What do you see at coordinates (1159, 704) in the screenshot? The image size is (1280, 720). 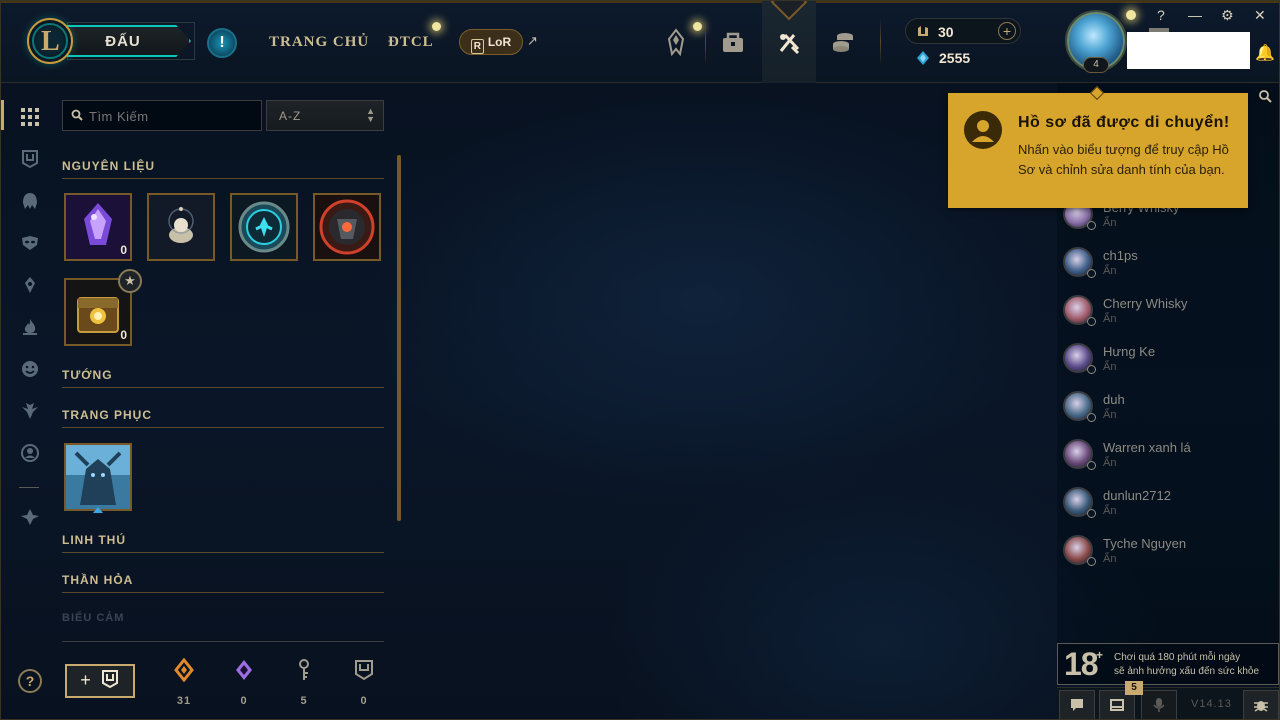 I see `voice-mic-icon` at bounding box center [1159, 704].